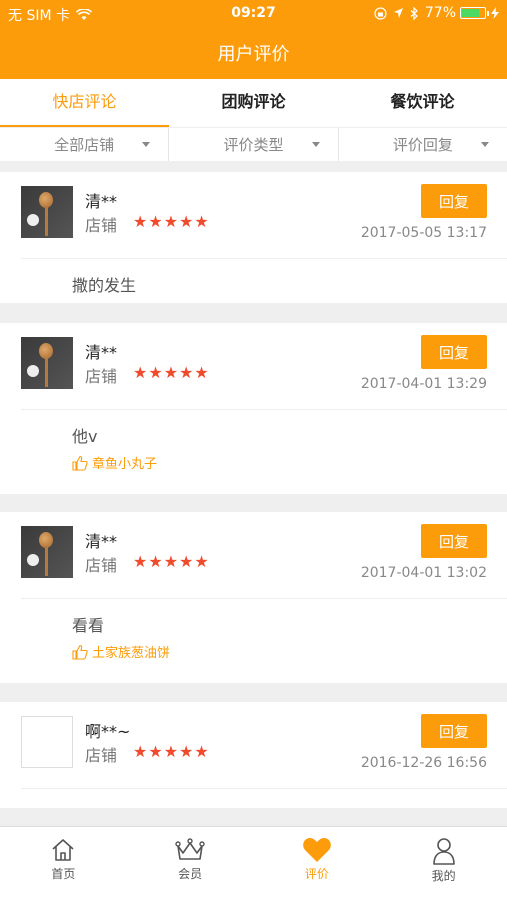 This screenshot has height=900, width=507. What do you see at coordinates (317, 850) in the screenshot?
I see `heart-icon` at bounding box center [317, 850].